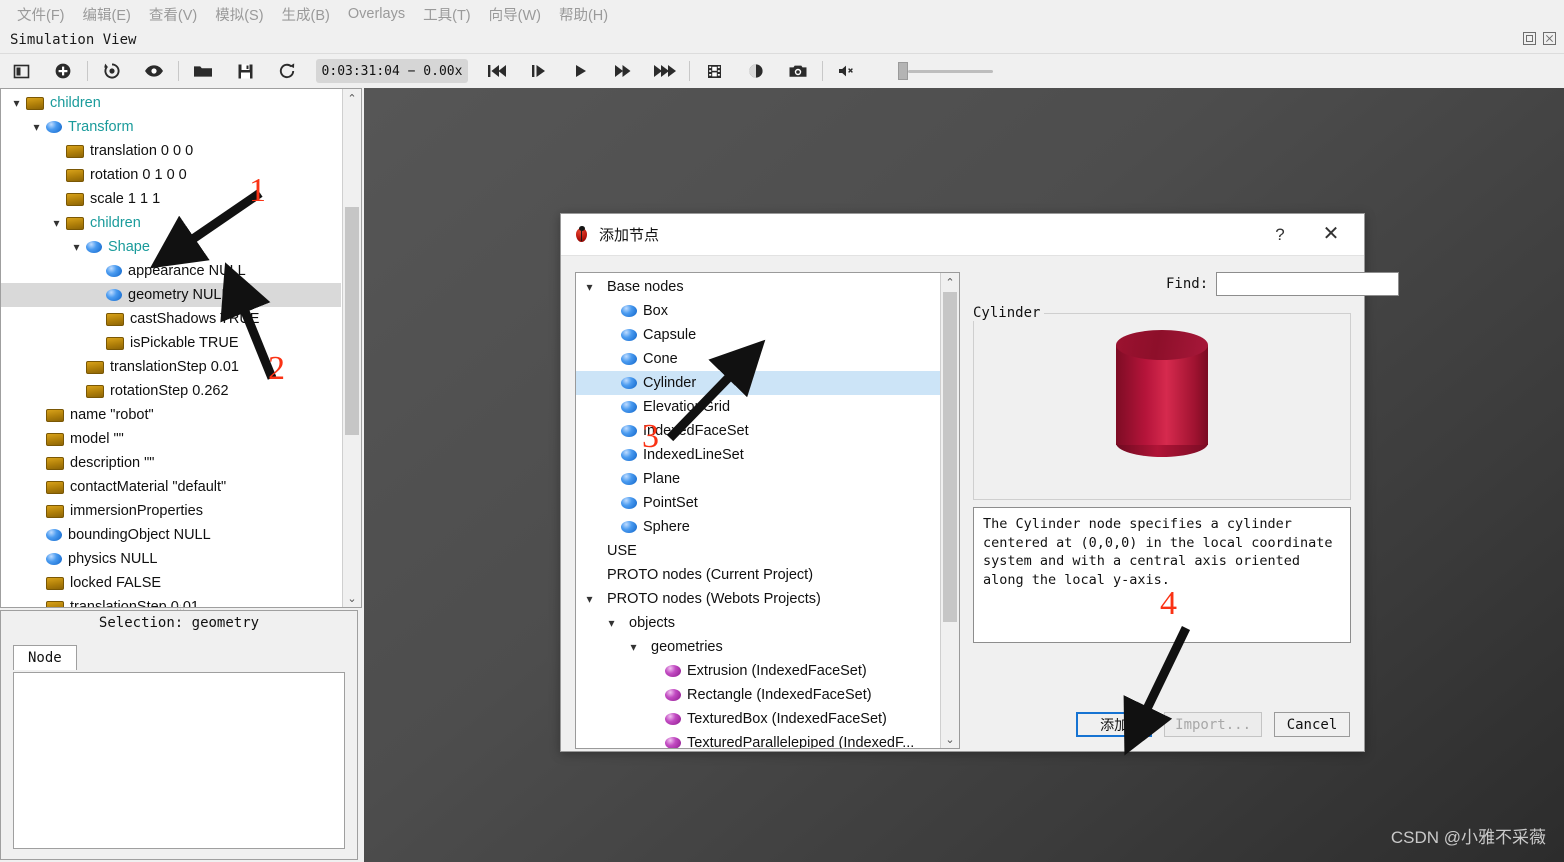 This screenshot has width=1564, height=862. What do you see at coordinates (1162, 393) in the screenshot?
I see `cylinder-preview-shape` at bounding box center [1162, 393].